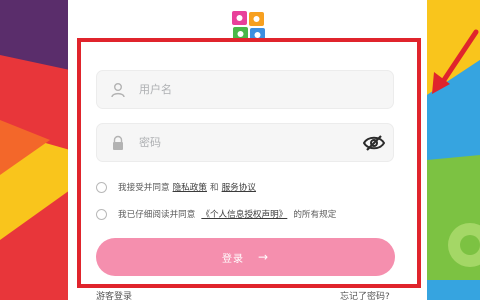  Describe the element at coordinates (239, 187) in the screenshot. I see `service-agreement-link: 服务协议` at that location.